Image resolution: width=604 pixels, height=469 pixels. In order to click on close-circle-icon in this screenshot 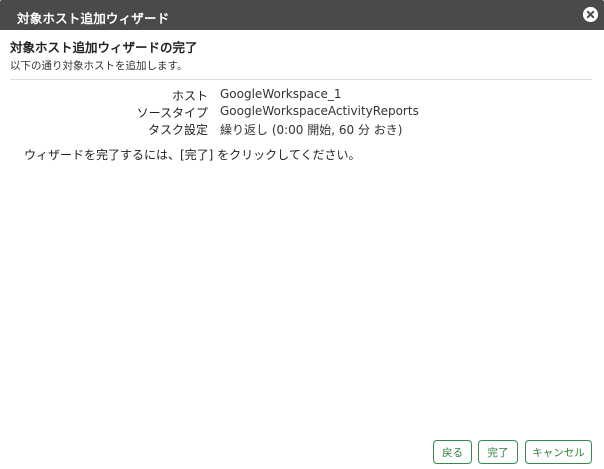, I will do `click(590, 14)`.